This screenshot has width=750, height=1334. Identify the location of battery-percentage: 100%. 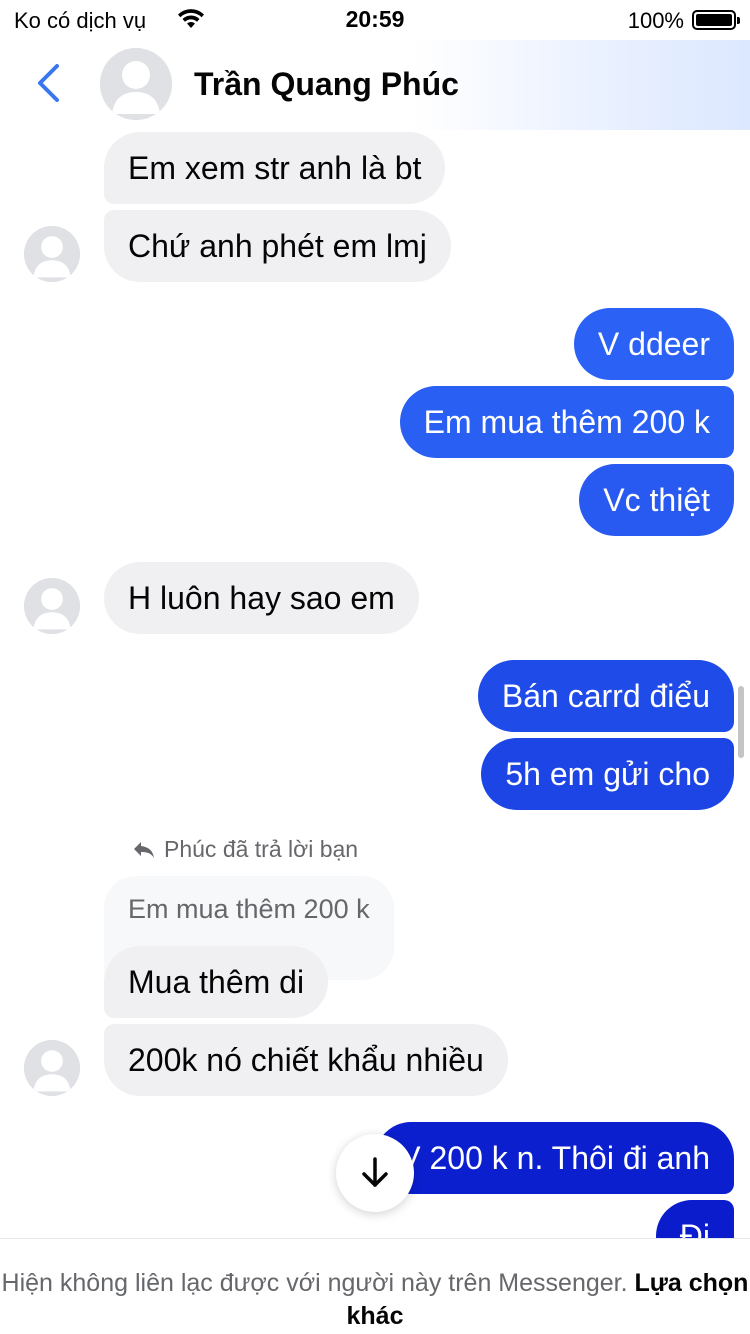
(655, 20).